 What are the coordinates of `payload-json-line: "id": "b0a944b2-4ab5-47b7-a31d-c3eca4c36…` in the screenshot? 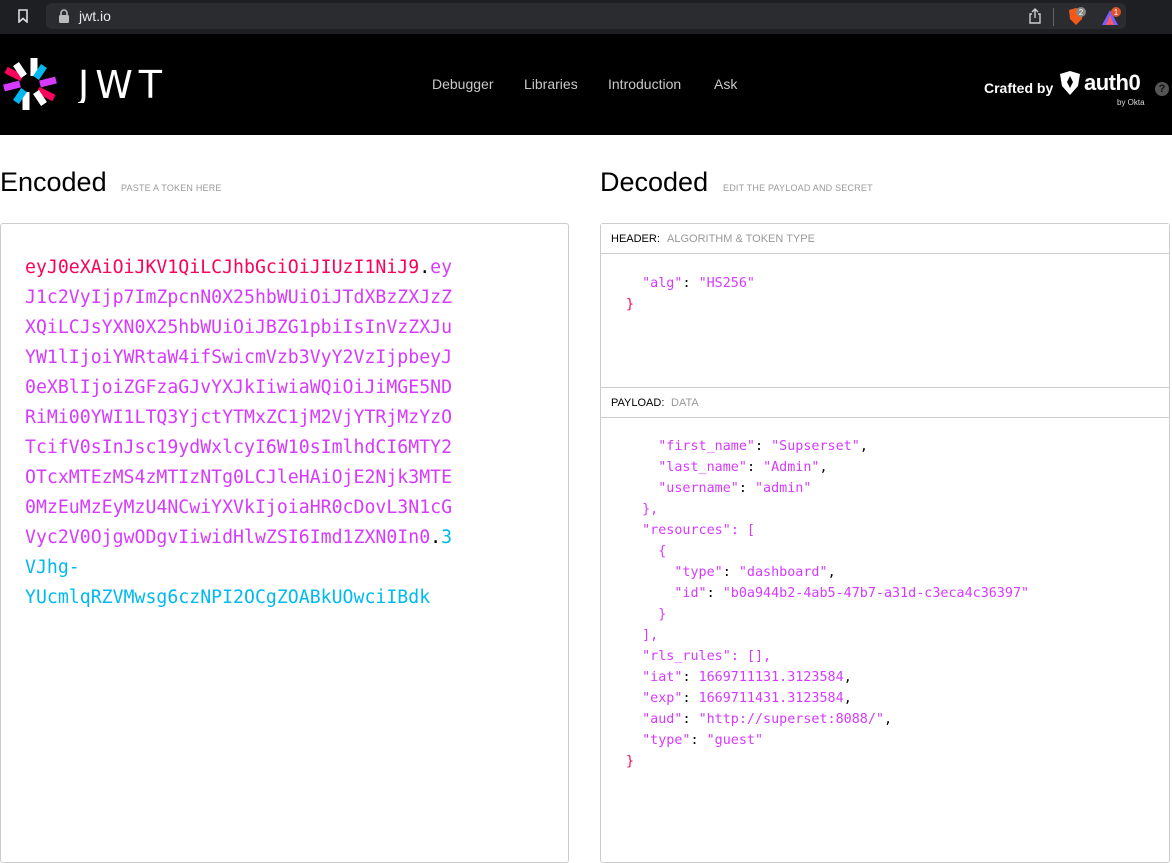 It's located at (827, 593).